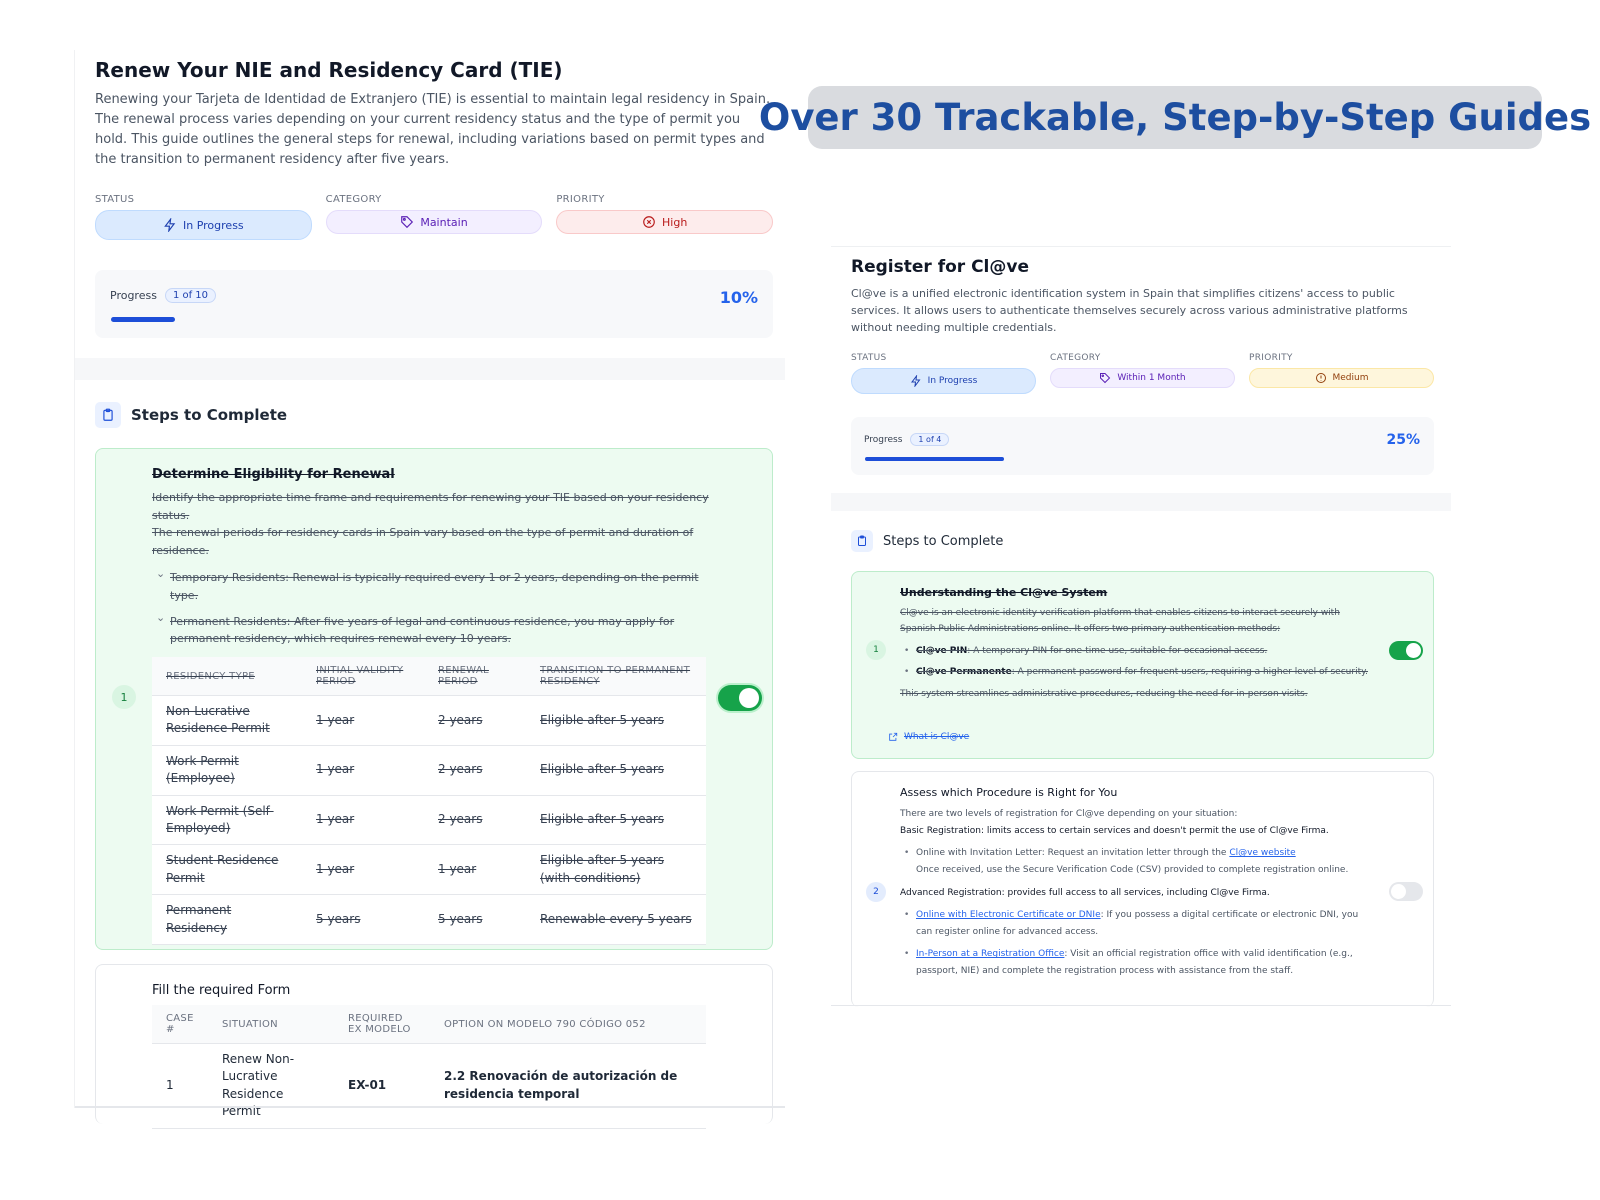 This screenshot has height=1200, width=1600. I want to click on clave-website-link: Cl@ve website, so click(1262, 853).